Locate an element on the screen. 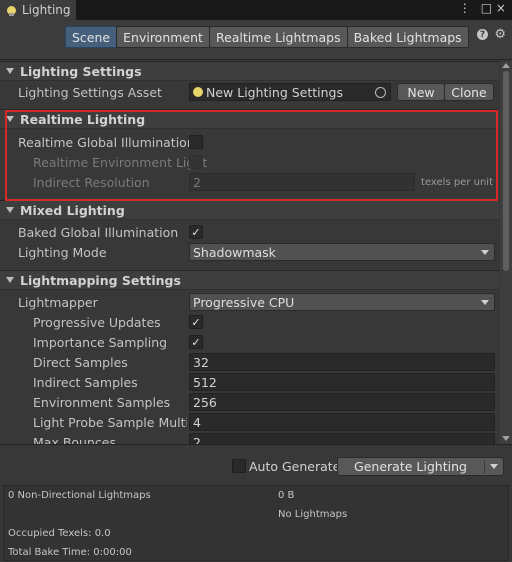  auto-generate-label: Auto Generate is located at coordinates (295, 466).